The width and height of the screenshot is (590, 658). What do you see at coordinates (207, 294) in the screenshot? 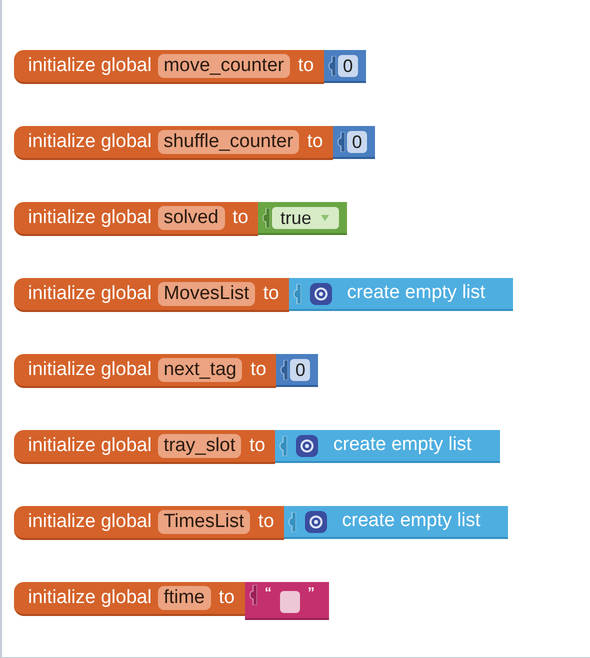
I see `variable-name-field: MovesList` at bounding box center [207, 294].